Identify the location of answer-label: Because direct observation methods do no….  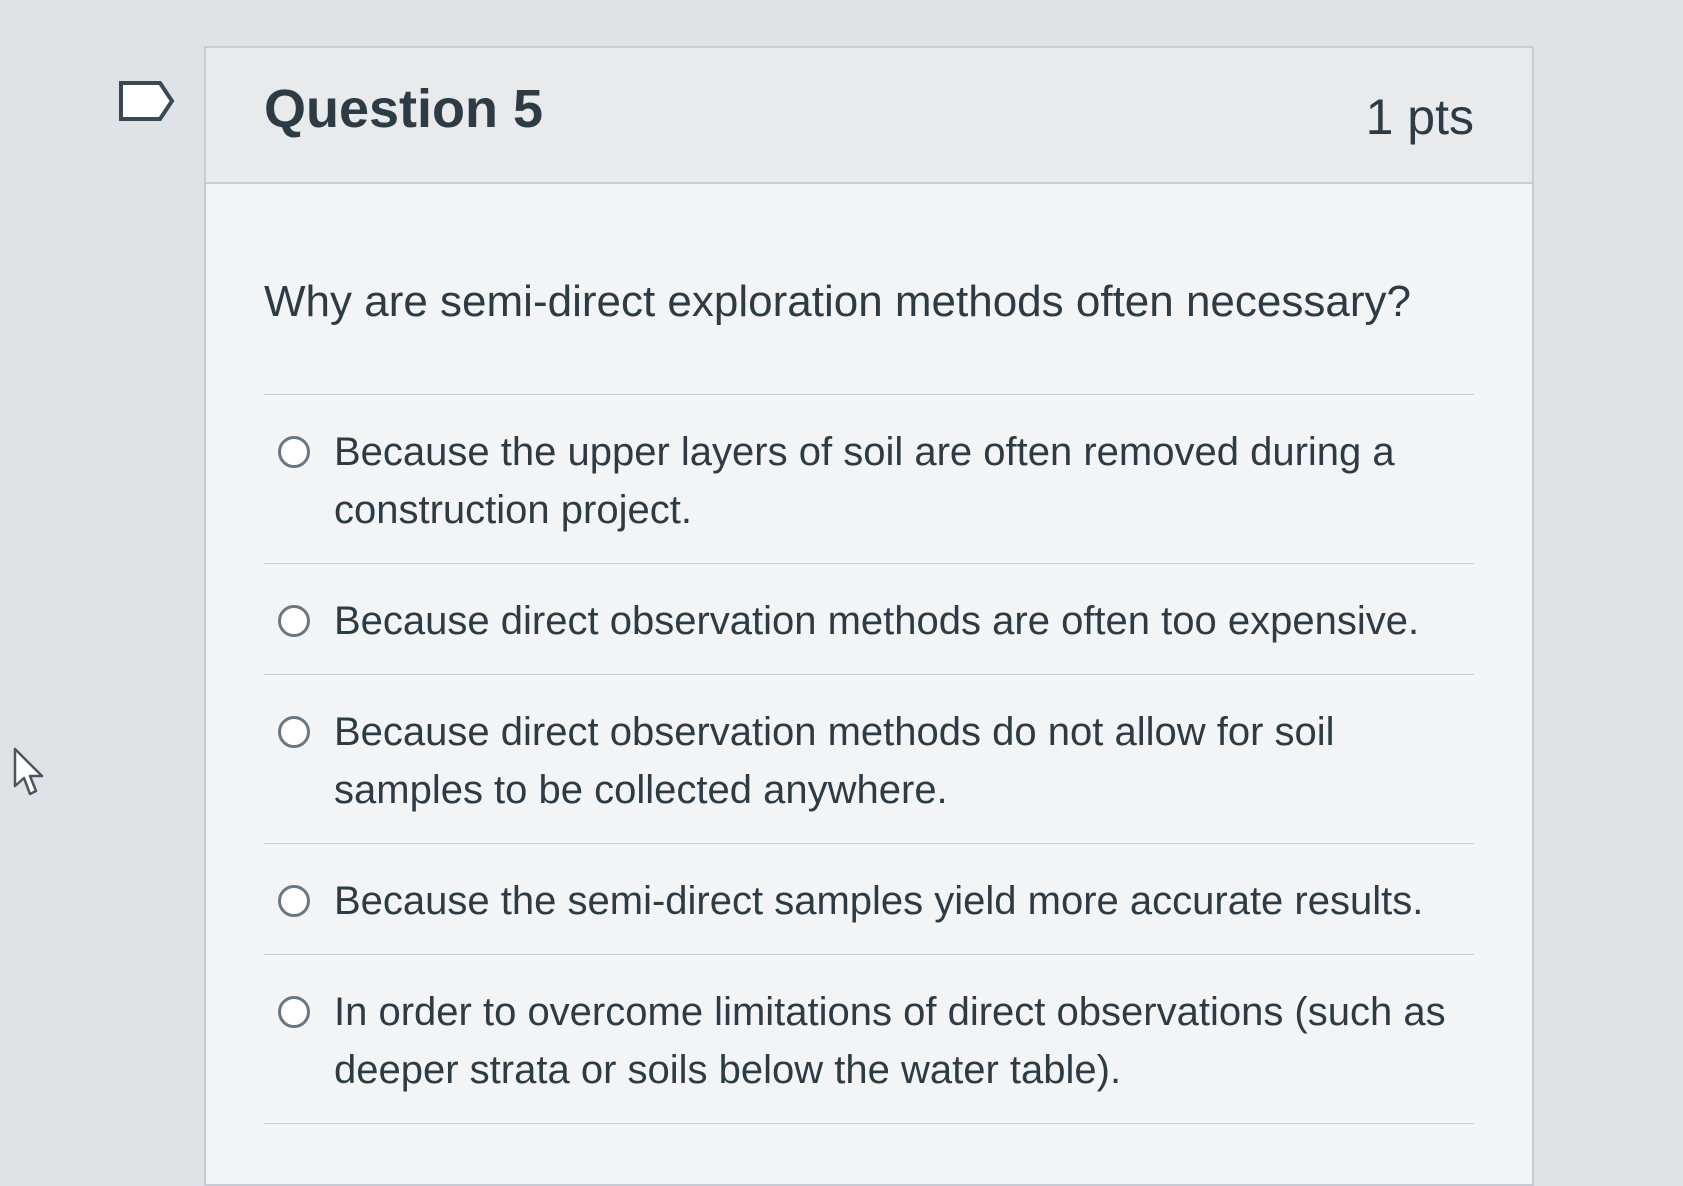
(899, 761).